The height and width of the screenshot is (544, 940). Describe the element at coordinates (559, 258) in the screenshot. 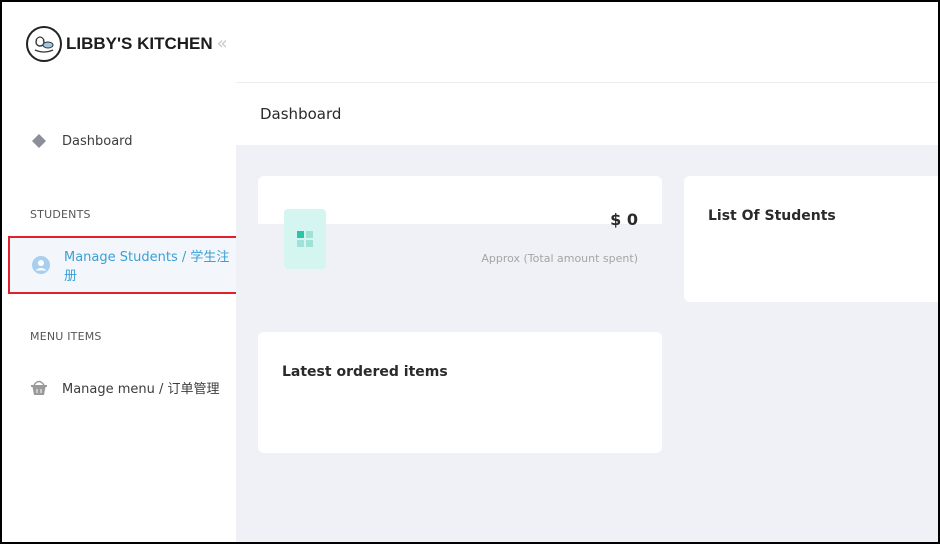

I see `total-spent-caption: Approx (Total amount spent)` at that location.